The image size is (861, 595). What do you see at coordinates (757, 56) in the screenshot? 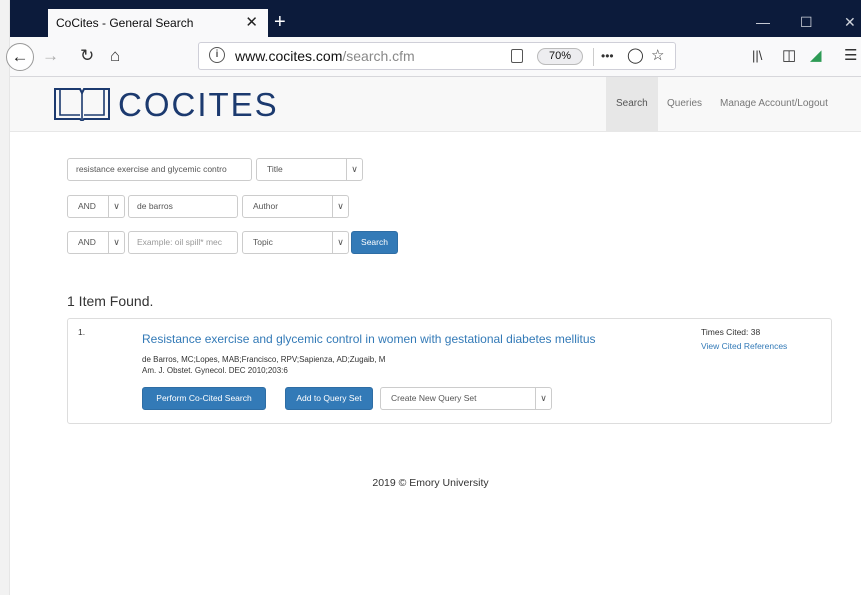
I see `library-icon: ||\` at bounding box center [757, 56].